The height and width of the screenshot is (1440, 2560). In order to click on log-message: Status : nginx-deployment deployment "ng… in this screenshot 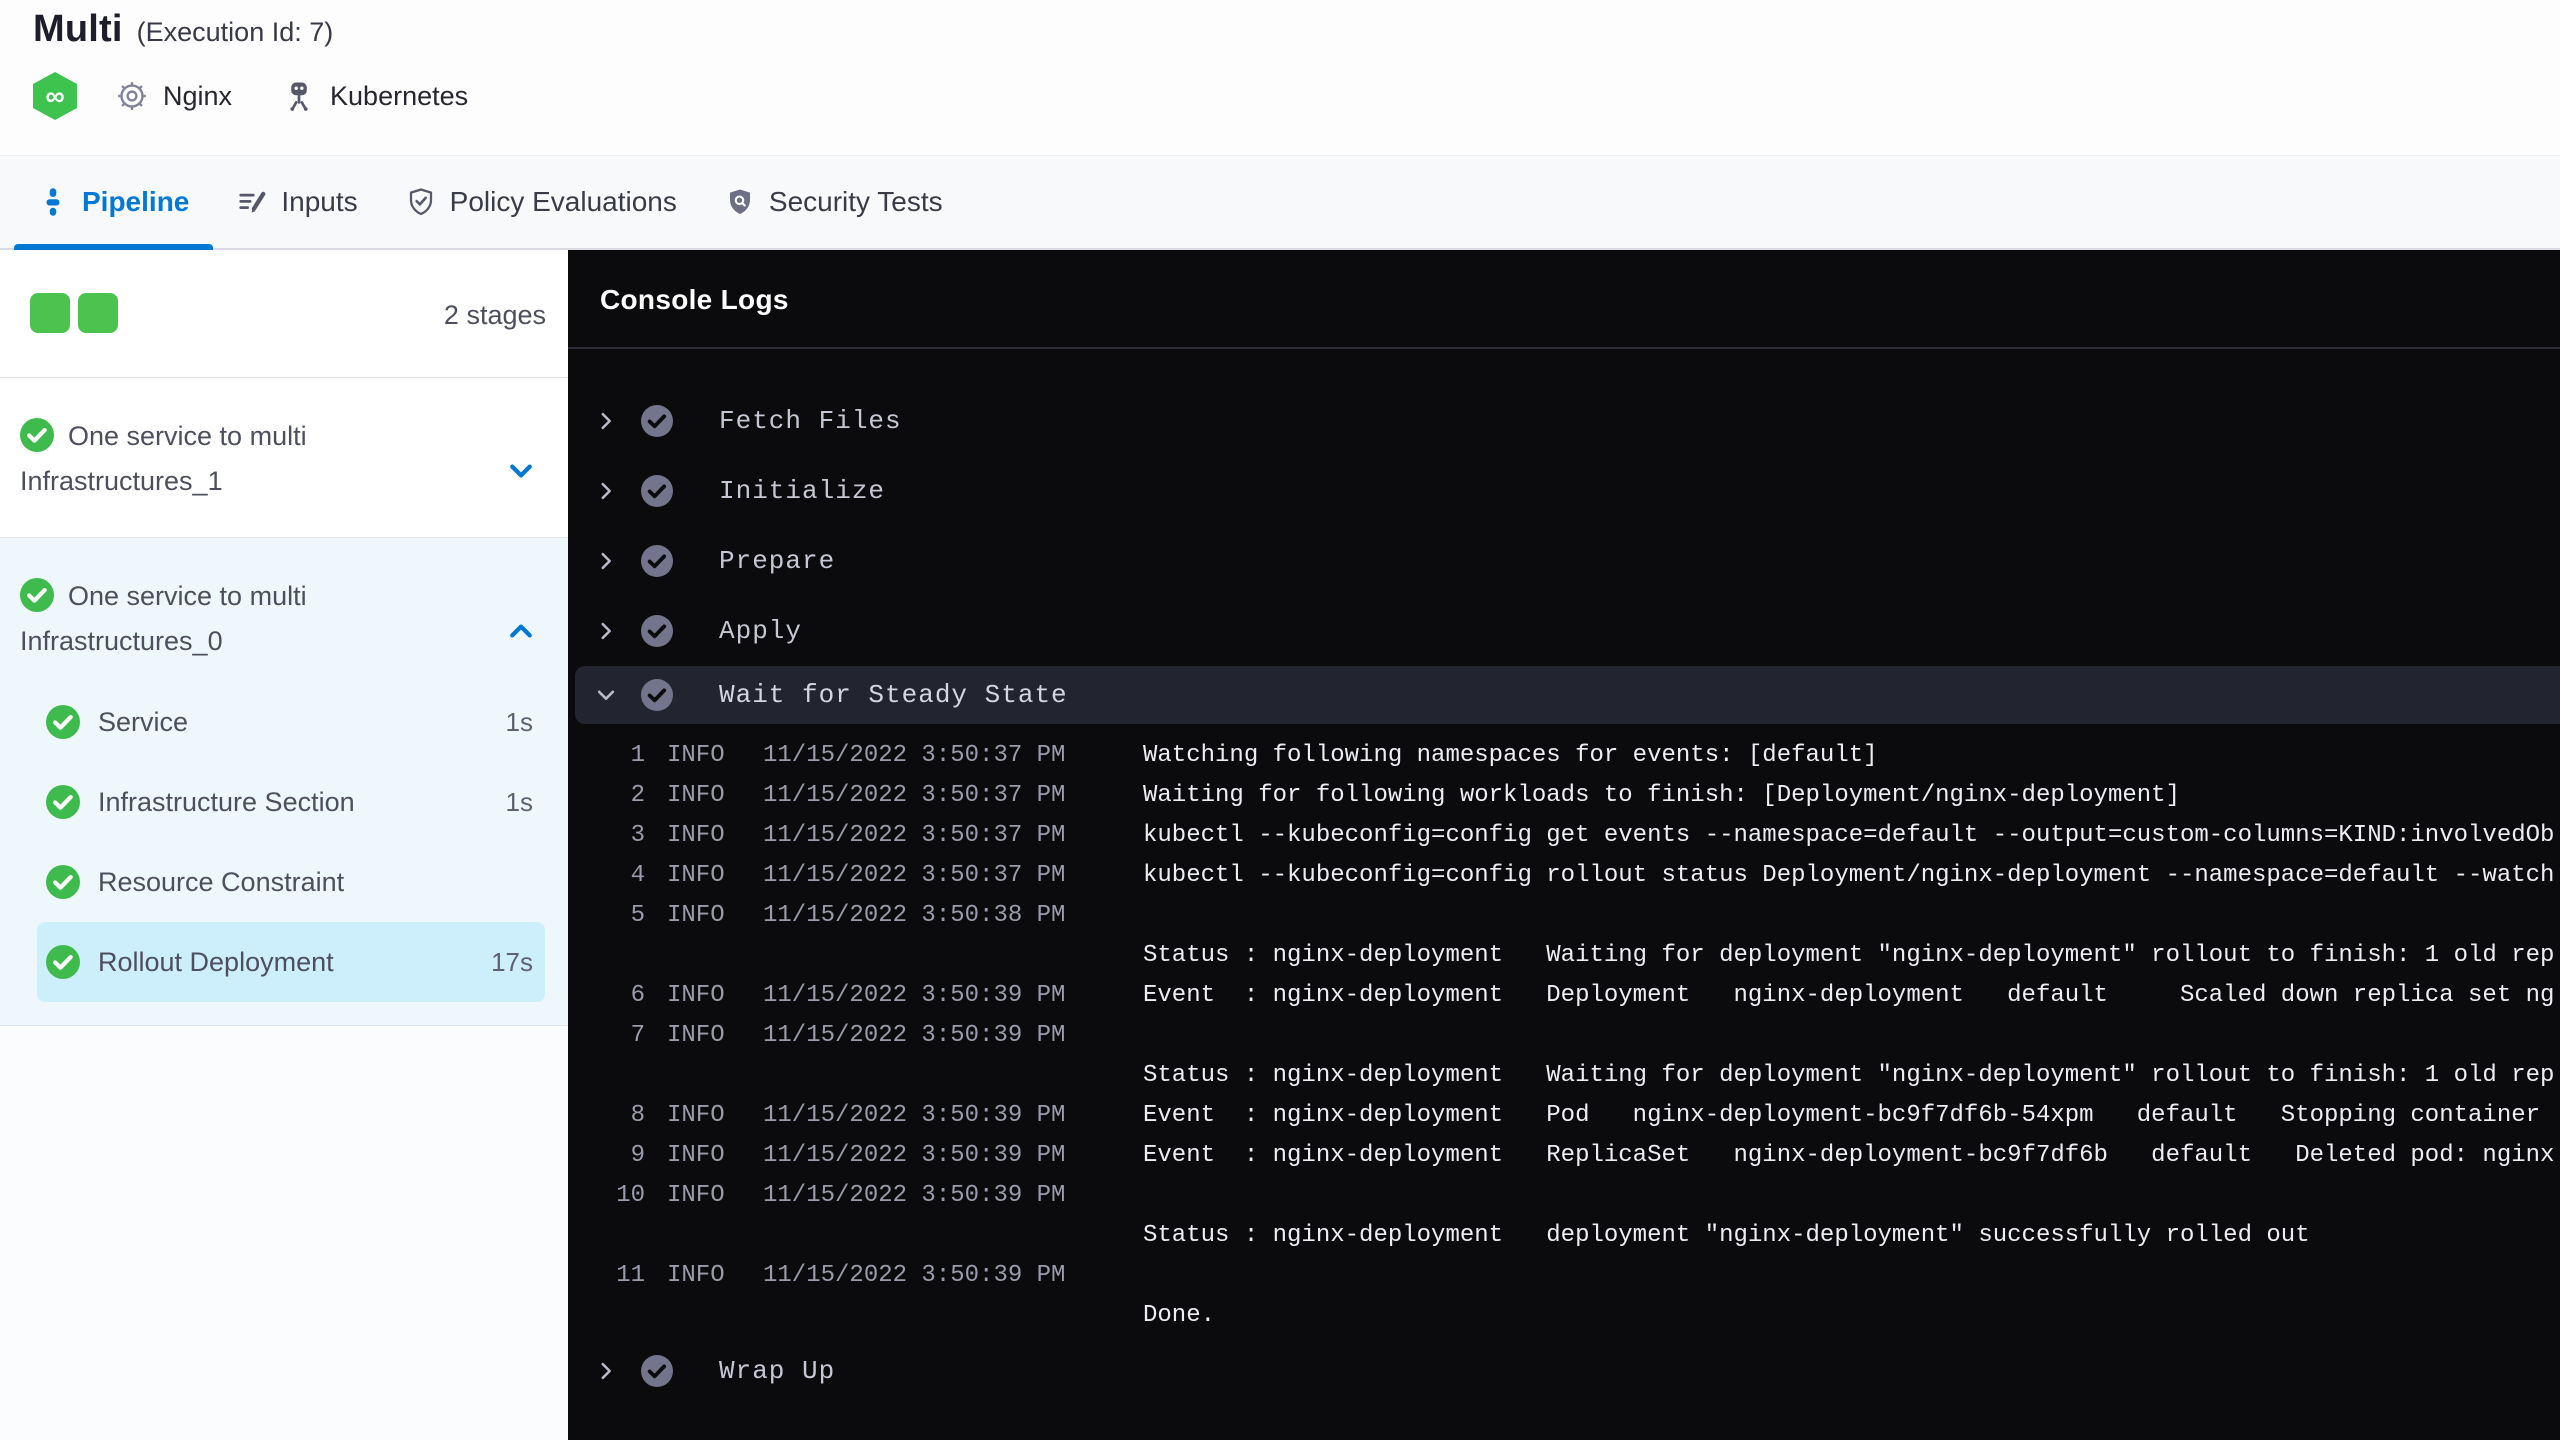, I will do `click(1726, 1235)`.